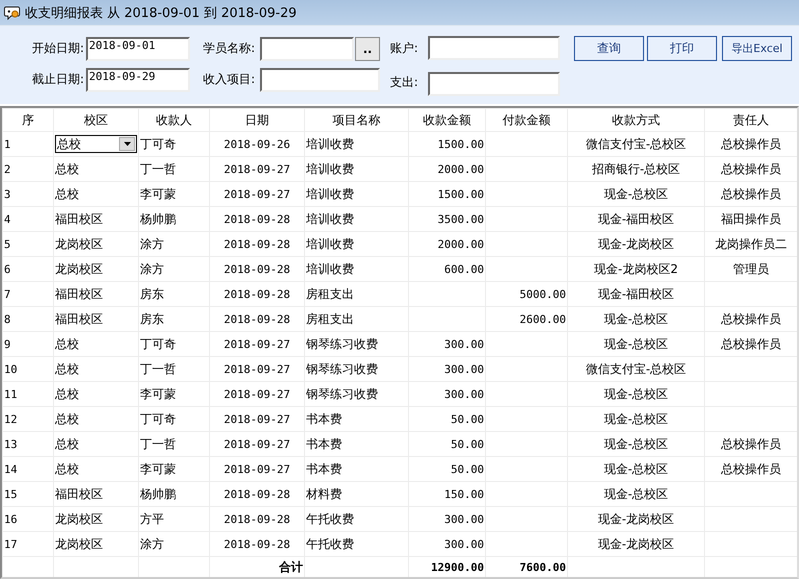  I want to click on app-icon, so click(12, 13).